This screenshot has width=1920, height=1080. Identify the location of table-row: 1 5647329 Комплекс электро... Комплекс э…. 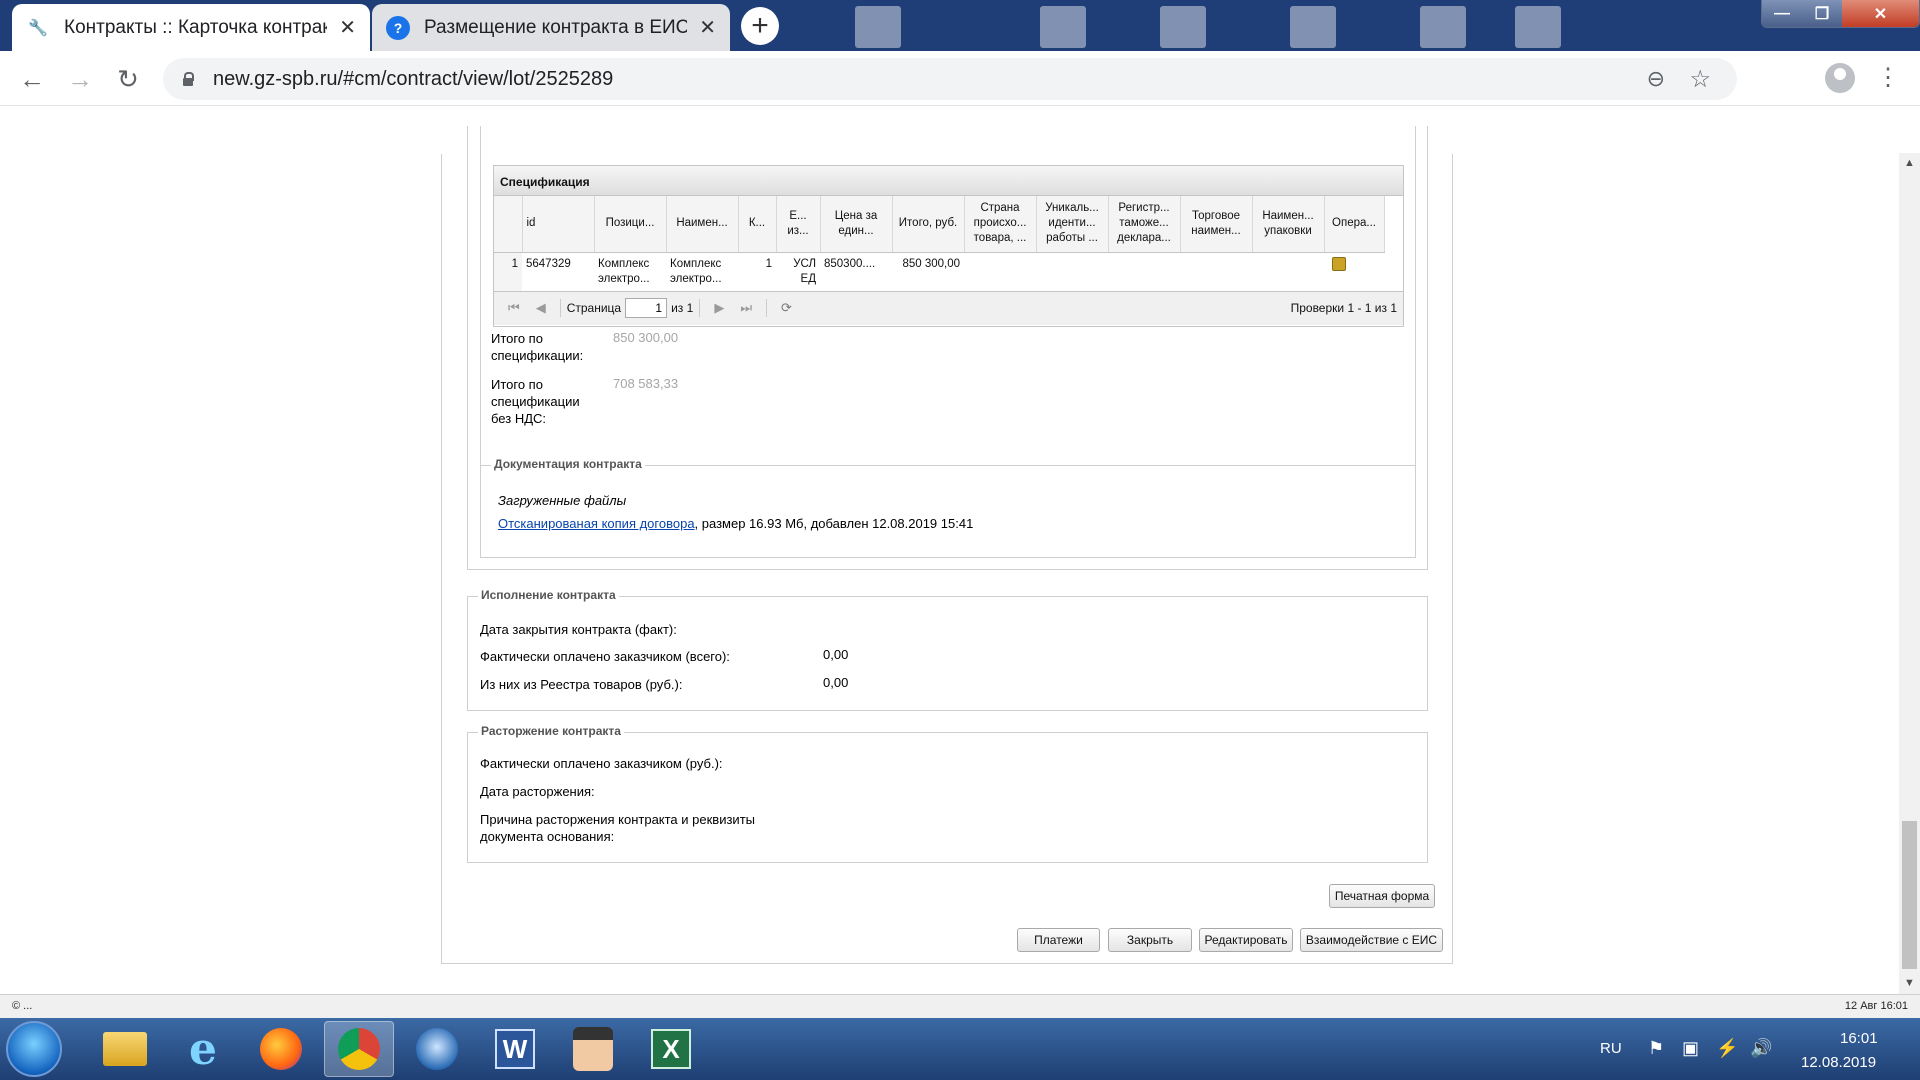
(939, 271).